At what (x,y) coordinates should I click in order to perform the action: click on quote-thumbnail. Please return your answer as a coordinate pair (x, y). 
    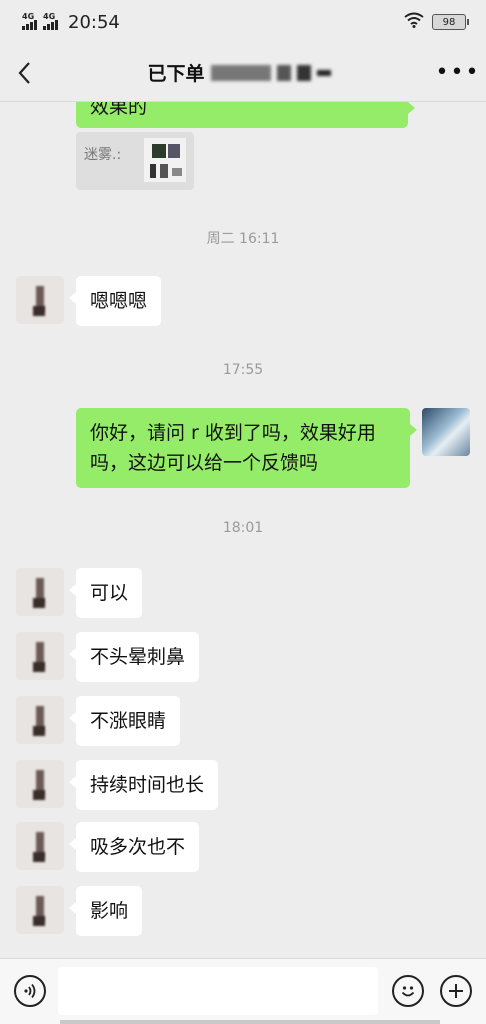
    Looking at the image, I should click on (165, 160).